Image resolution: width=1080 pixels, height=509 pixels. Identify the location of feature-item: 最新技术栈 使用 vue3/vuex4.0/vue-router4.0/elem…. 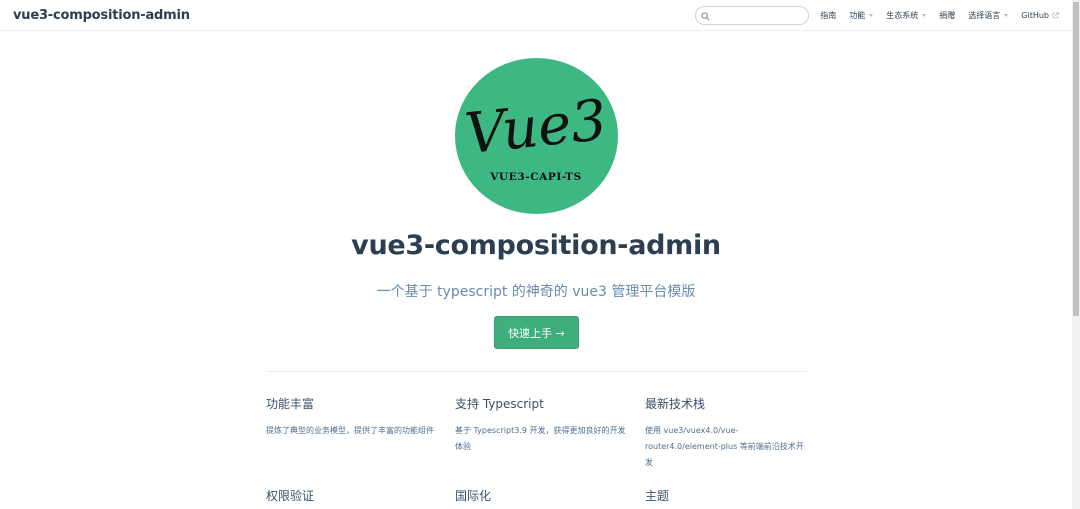
(728, 433).